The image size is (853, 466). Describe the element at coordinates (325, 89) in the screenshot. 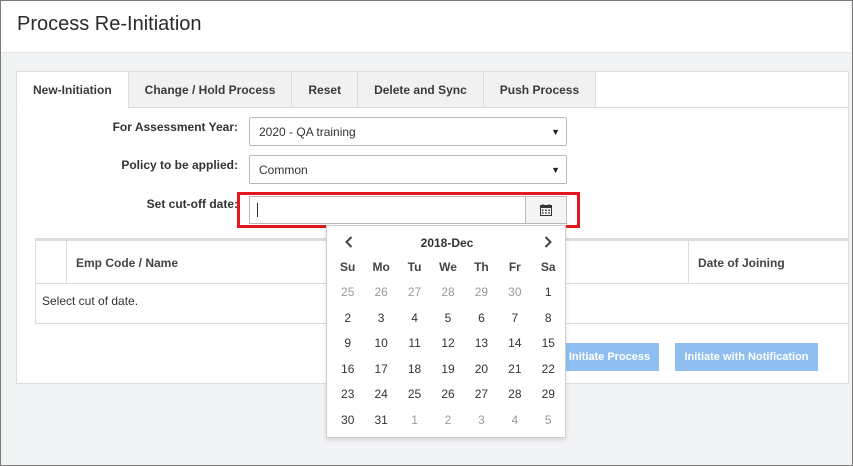

I see `tab-reset: Reset` at that location.